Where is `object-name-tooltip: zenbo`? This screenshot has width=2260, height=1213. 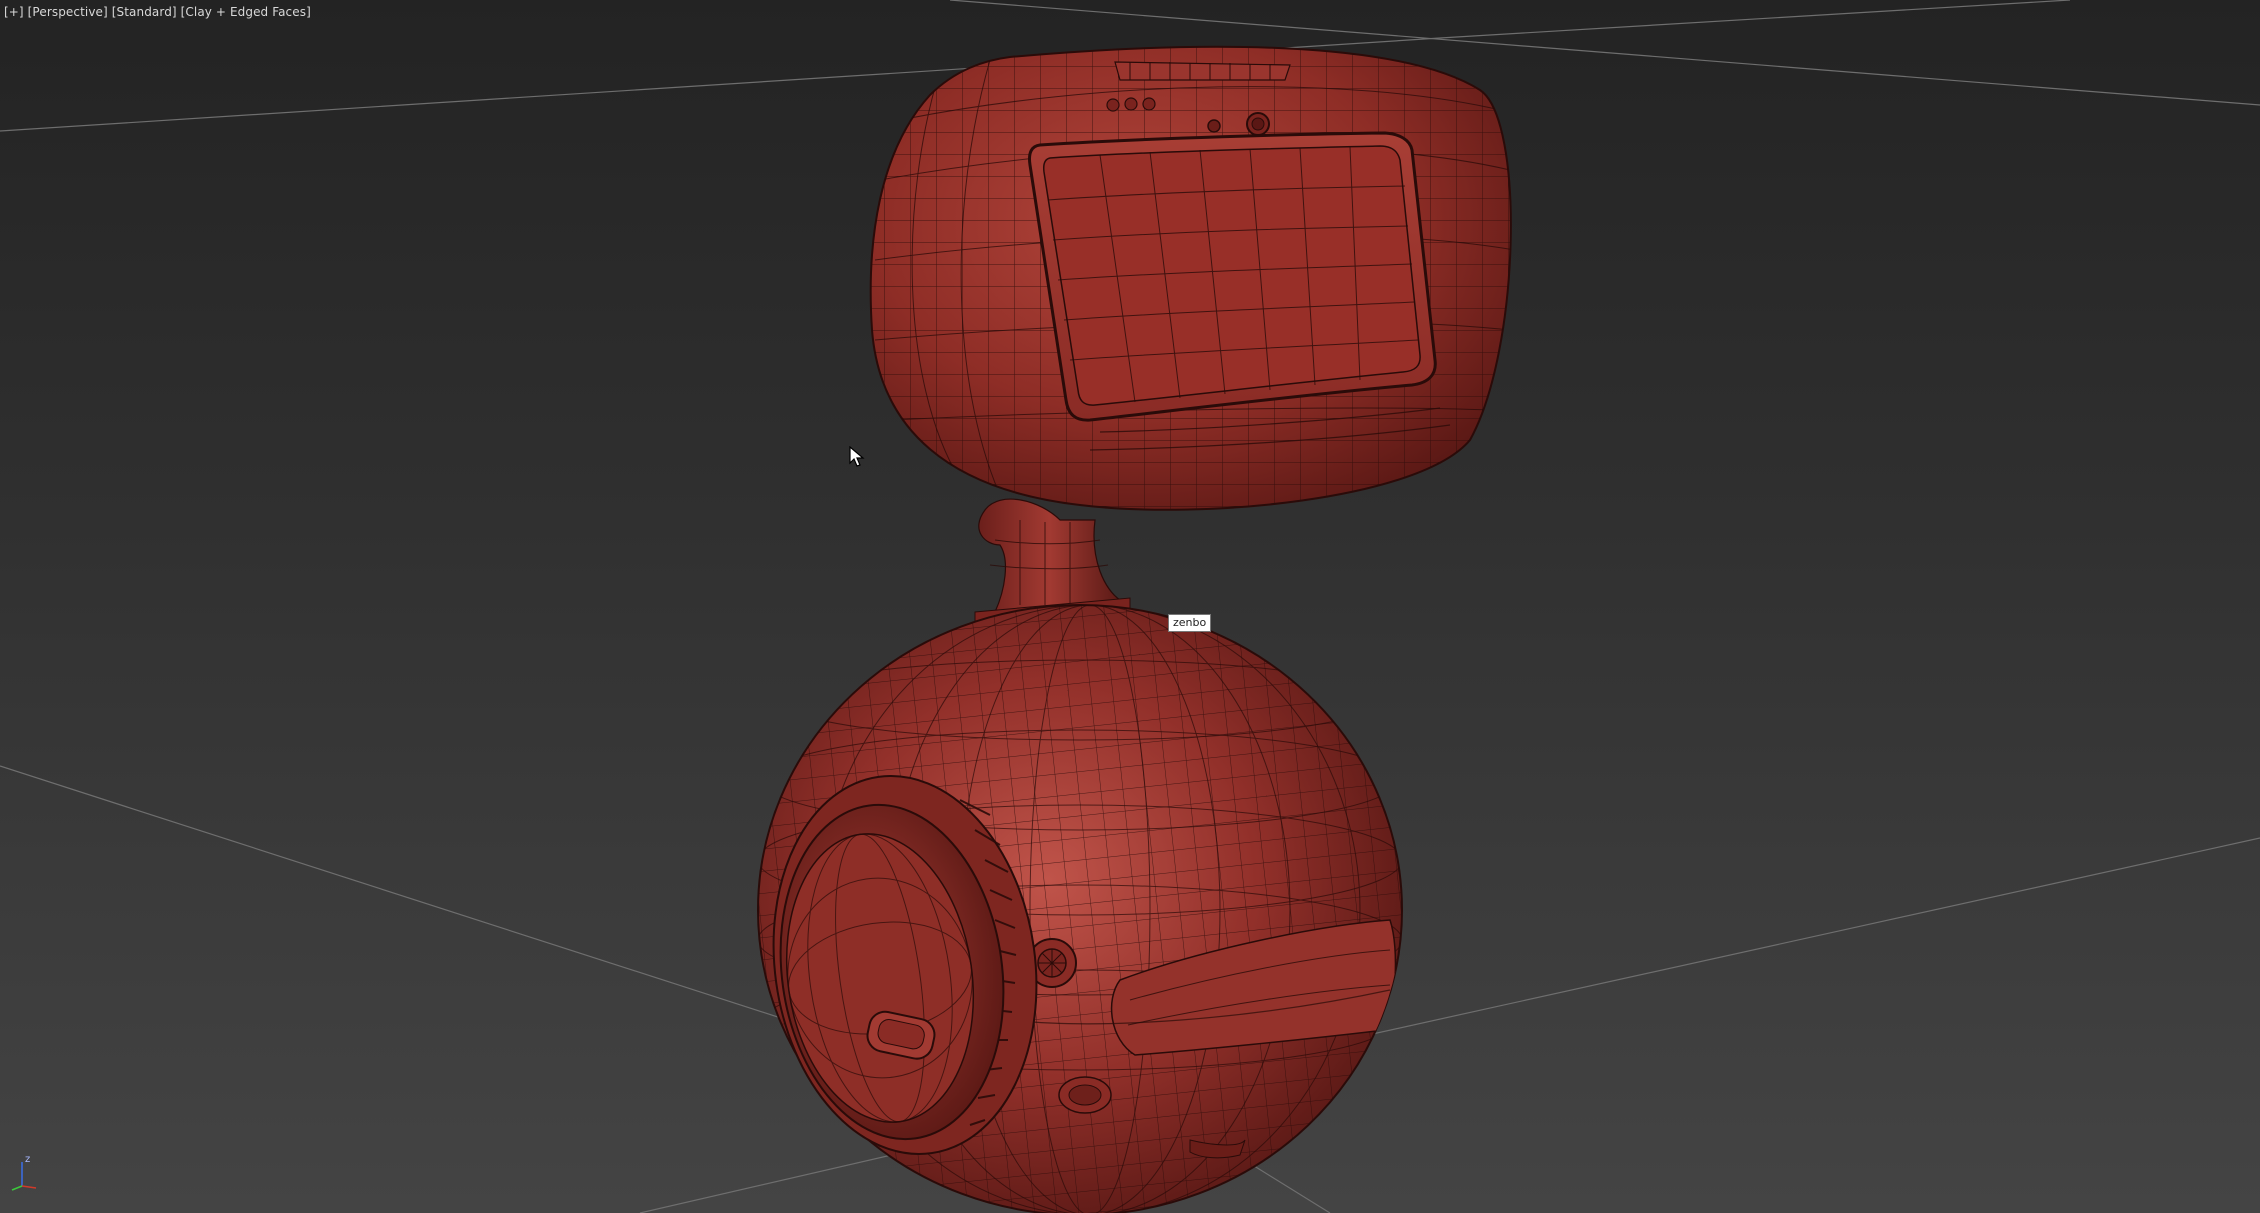 object-name-tooltip: zenbo is located at coordinates (1190, 623).